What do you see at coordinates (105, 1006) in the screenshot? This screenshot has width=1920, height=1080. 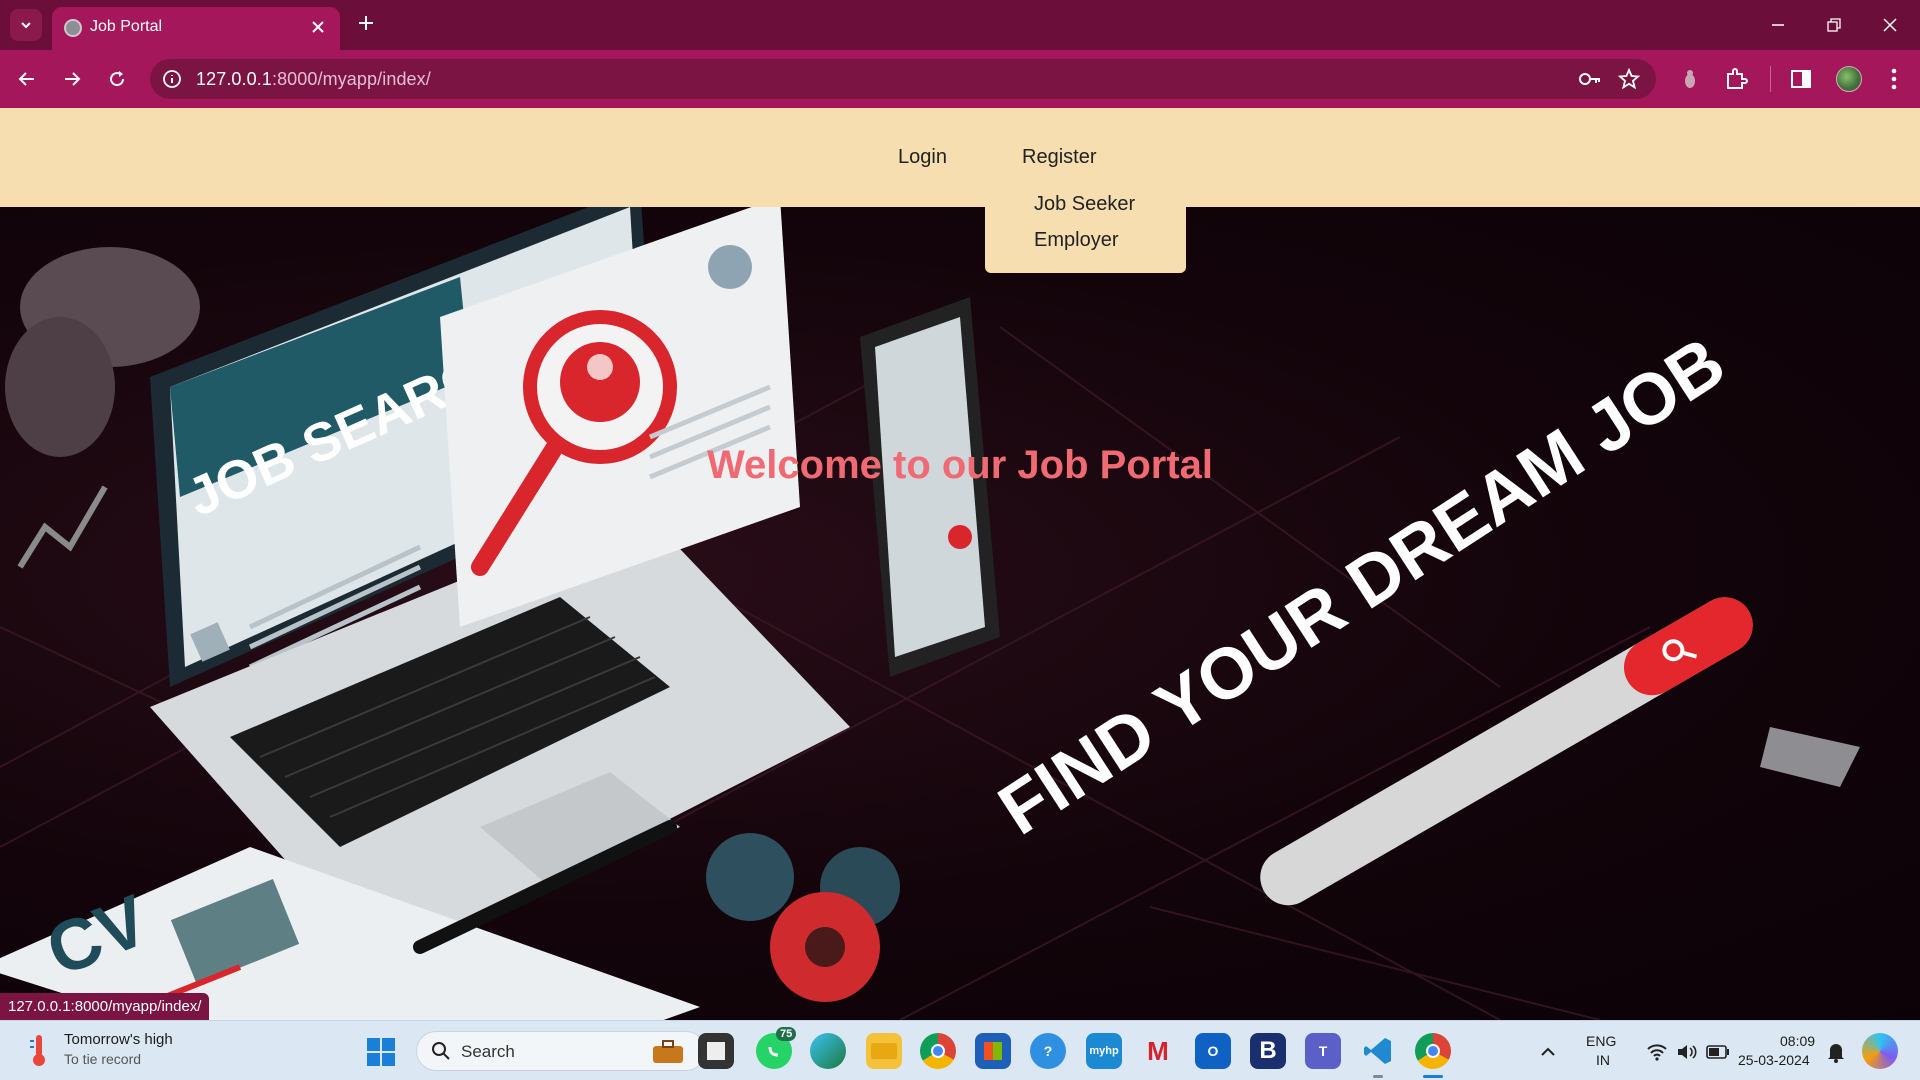 I see `link-status-url: 127.0.0.1:8000/myapp/index/` at bounding box center [105, 1006].